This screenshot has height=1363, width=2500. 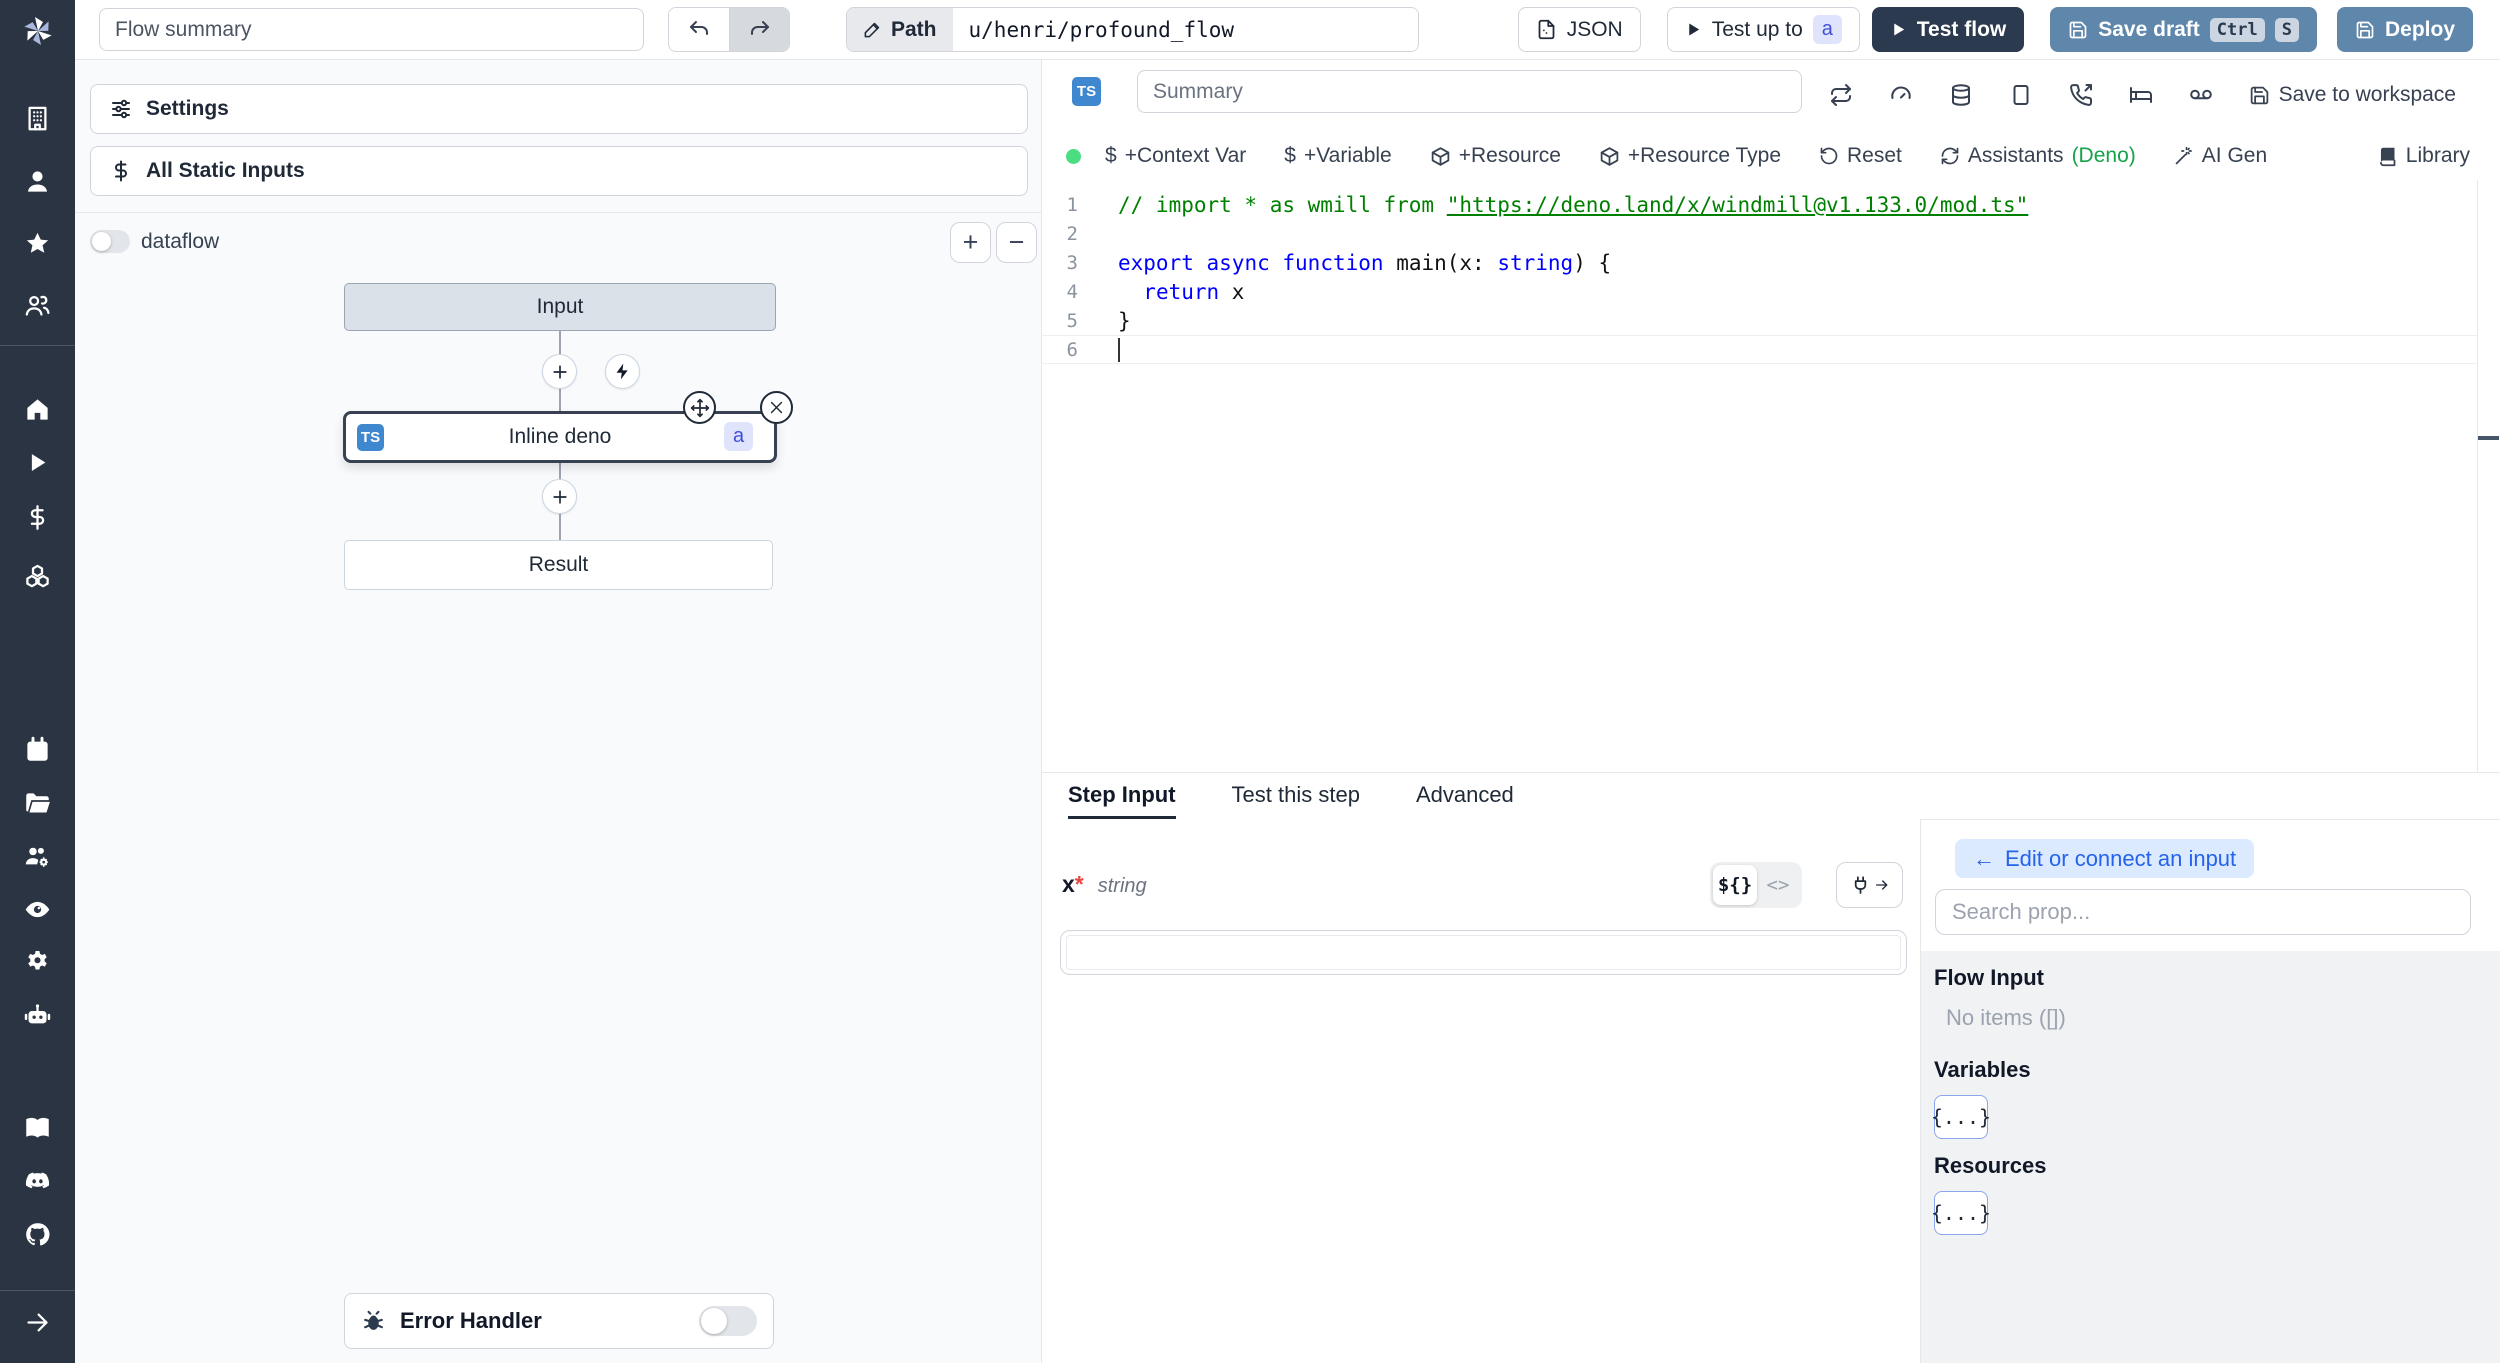 What do you see at coordinates (559, 1321) in the screenshot?
I see `error-handler-node: Error Handler` at bounding box center [559, 1321].